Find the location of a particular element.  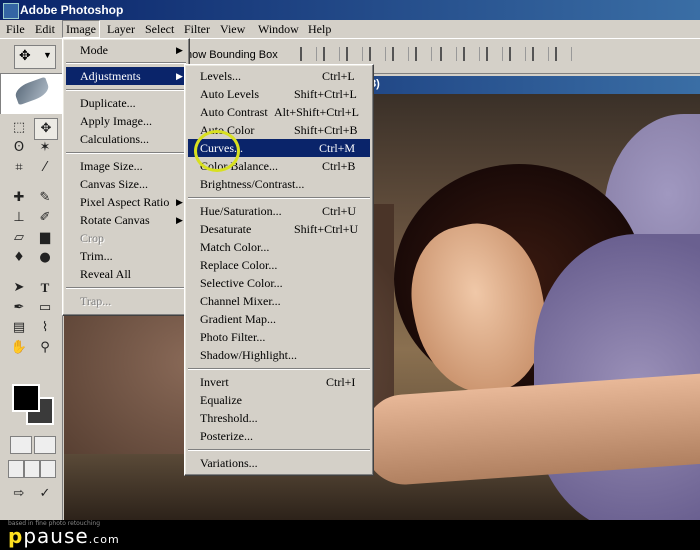

menu-item-desaturate: Desaturate Shift+Ctrl+U is located at coordinates (279, 229).